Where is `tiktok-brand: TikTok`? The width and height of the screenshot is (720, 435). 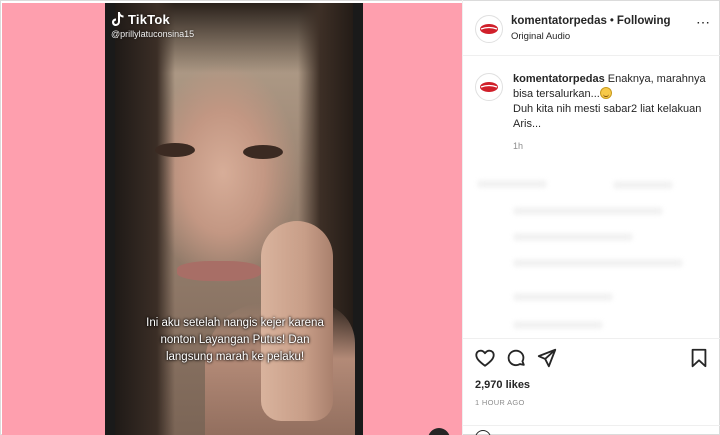
tiktok-brand: TikTok is located at coordinates (149, 19).